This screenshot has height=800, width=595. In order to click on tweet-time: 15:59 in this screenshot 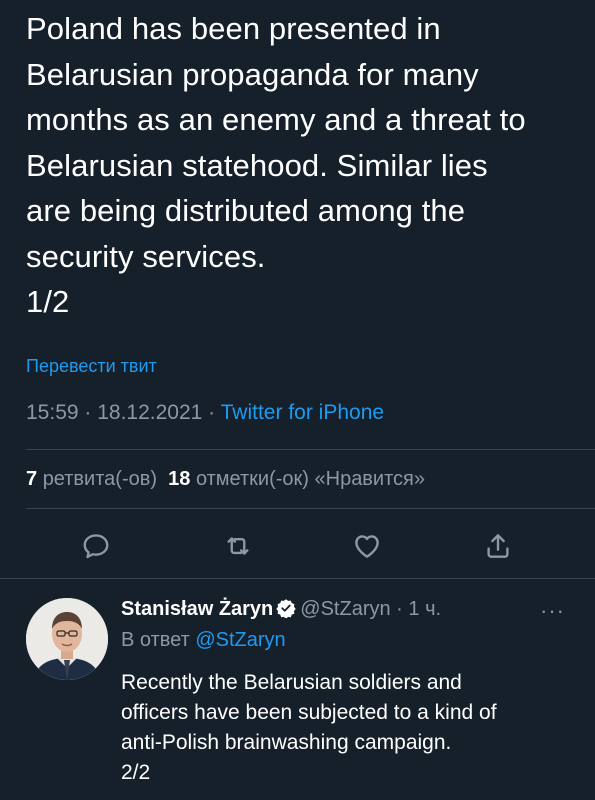, I will do `click(52, 412)`.